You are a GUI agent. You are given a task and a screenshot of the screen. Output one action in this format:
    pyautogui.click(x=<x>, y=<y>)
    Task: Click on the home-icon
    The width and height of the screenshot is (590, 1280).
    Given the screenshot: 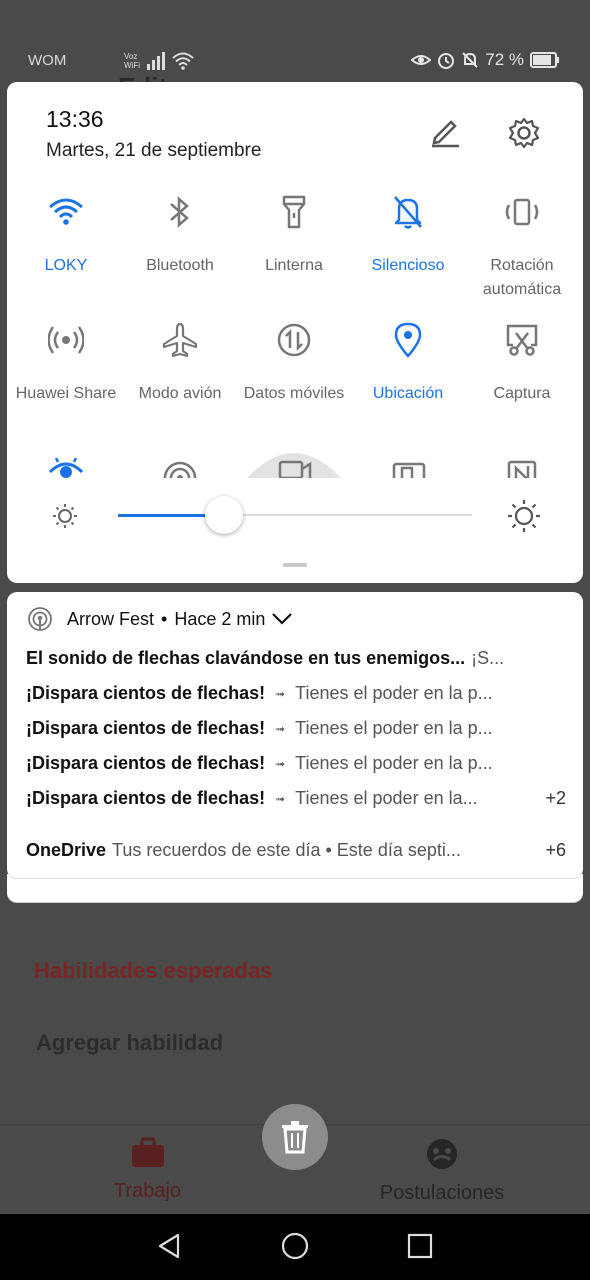 What is the action you would take?
    pyautogui.click(x=295, y=1246)
    